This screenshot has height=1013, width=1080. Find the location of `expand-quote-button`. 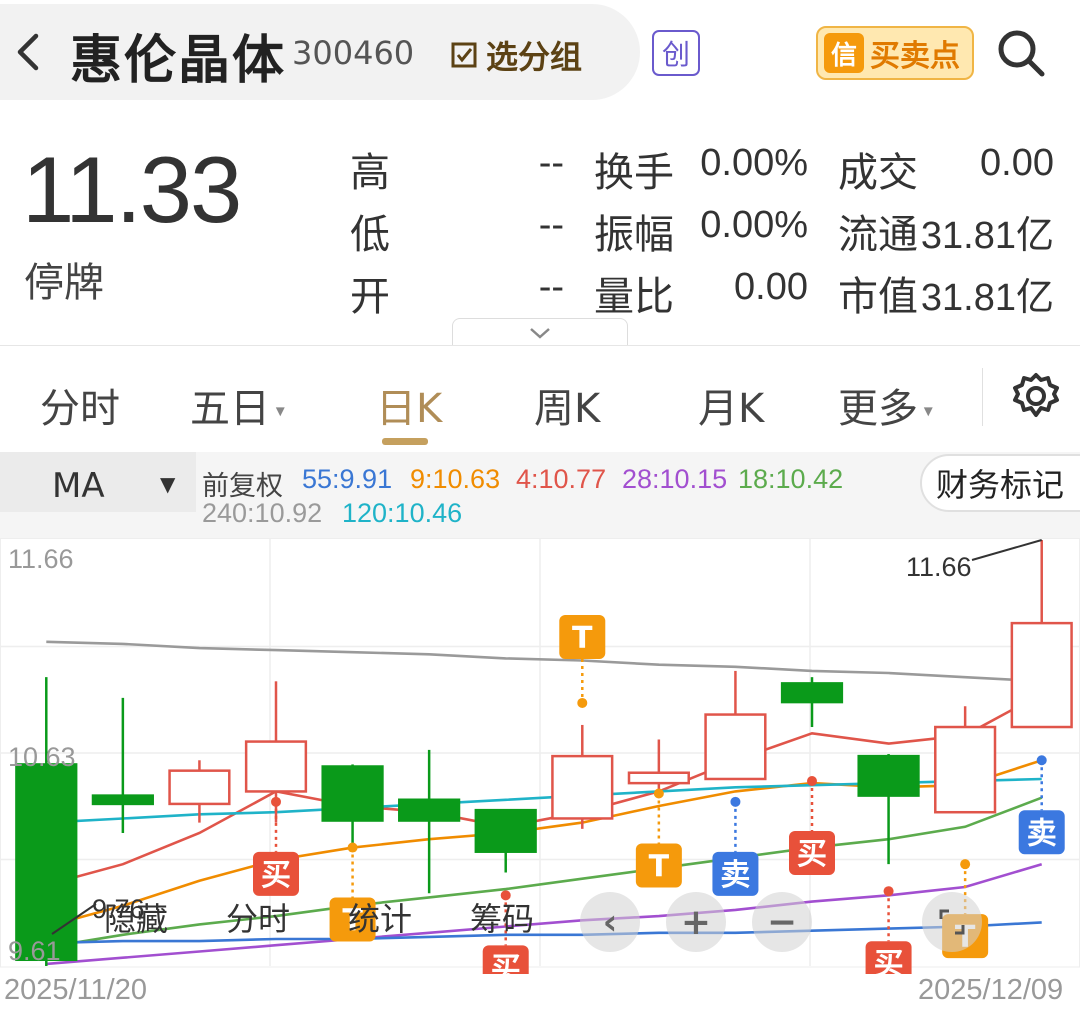

expand-quote-button is located at coordinates (540, 332).